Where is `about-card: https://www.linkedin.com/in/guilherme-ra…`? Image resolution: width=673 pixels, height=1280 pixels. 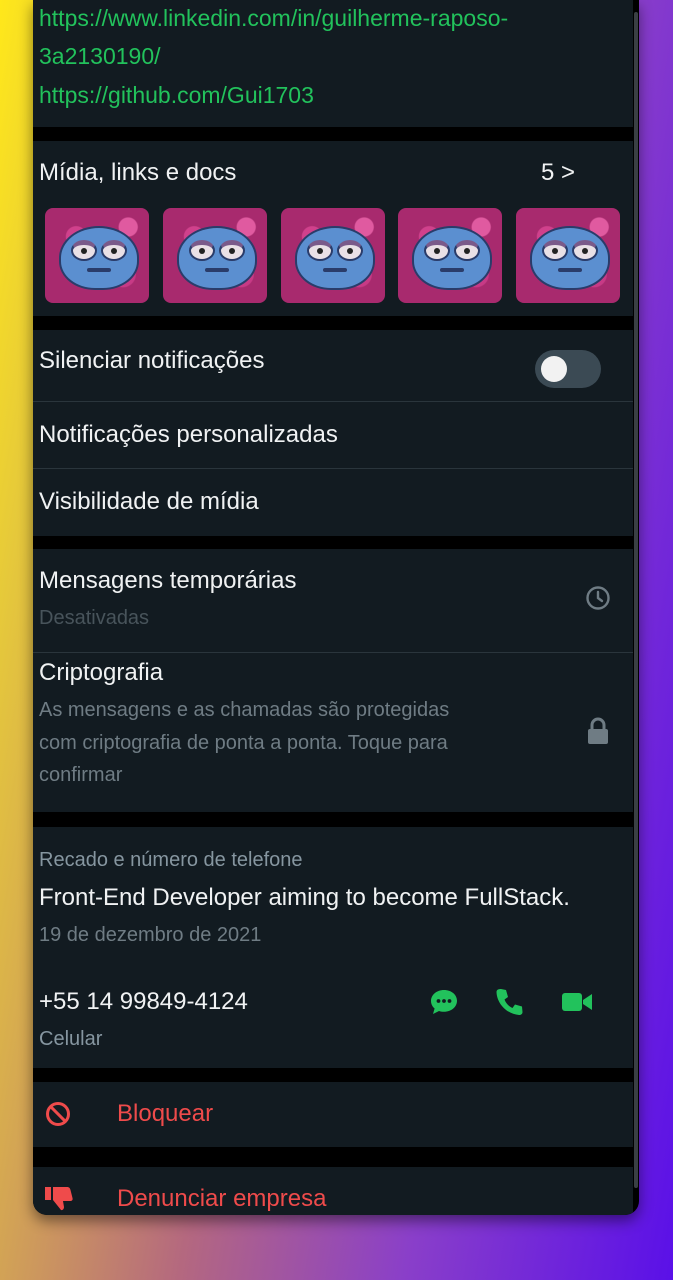 about-card: https://www.linkedin.com/in/guilherme-ra… is located at coordinates (333, 63).